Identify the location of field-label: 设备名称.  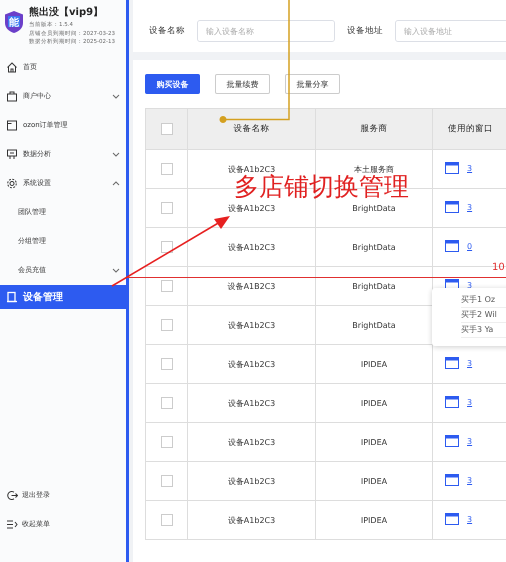
(167, 31).